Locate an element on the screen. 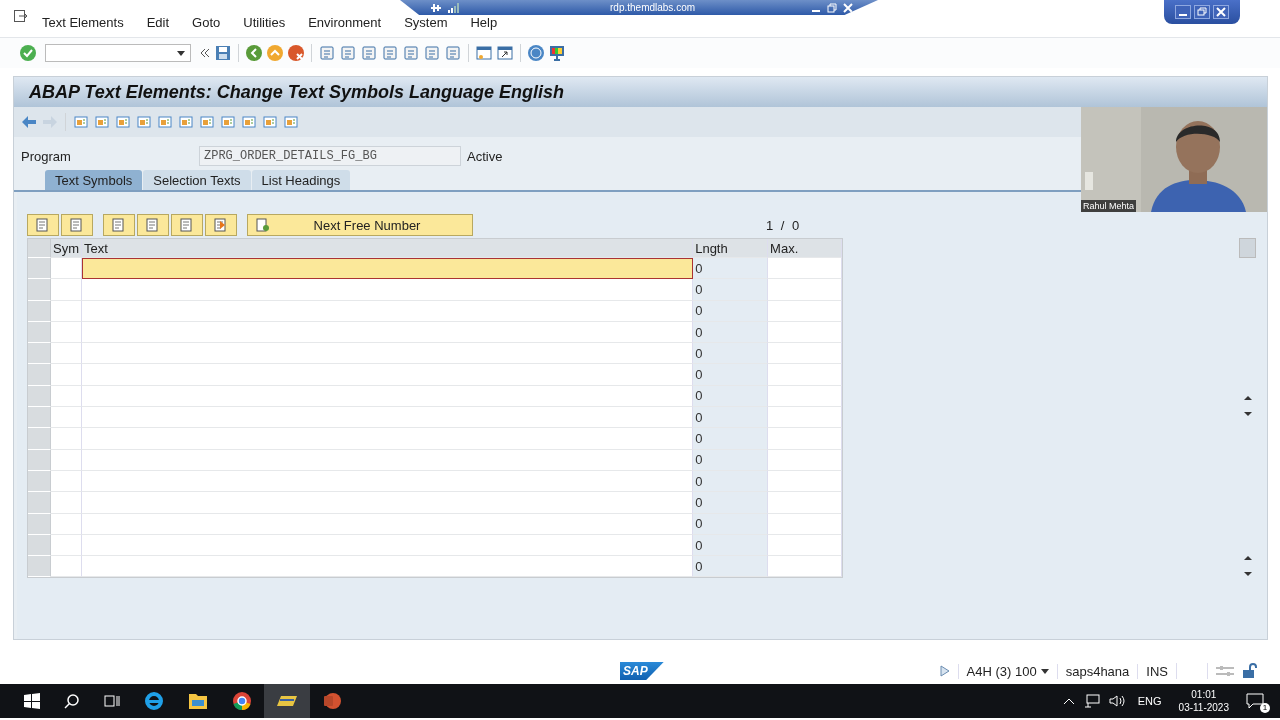 This screenshot has height=720, width=1280. monitor-icon is located at coordinates (557, 53).